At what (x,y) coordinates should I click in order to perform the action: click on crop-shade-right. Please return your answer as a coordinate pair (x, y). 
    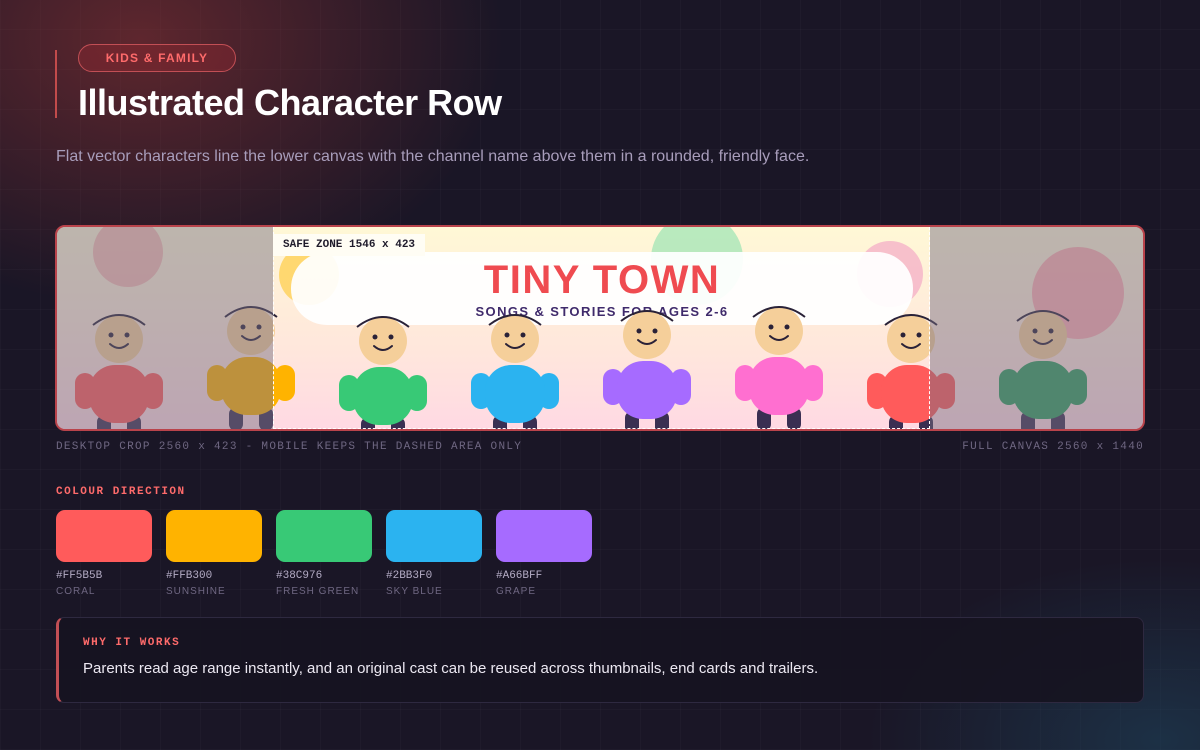
    Looking at the image, I should click on (1036, 328).